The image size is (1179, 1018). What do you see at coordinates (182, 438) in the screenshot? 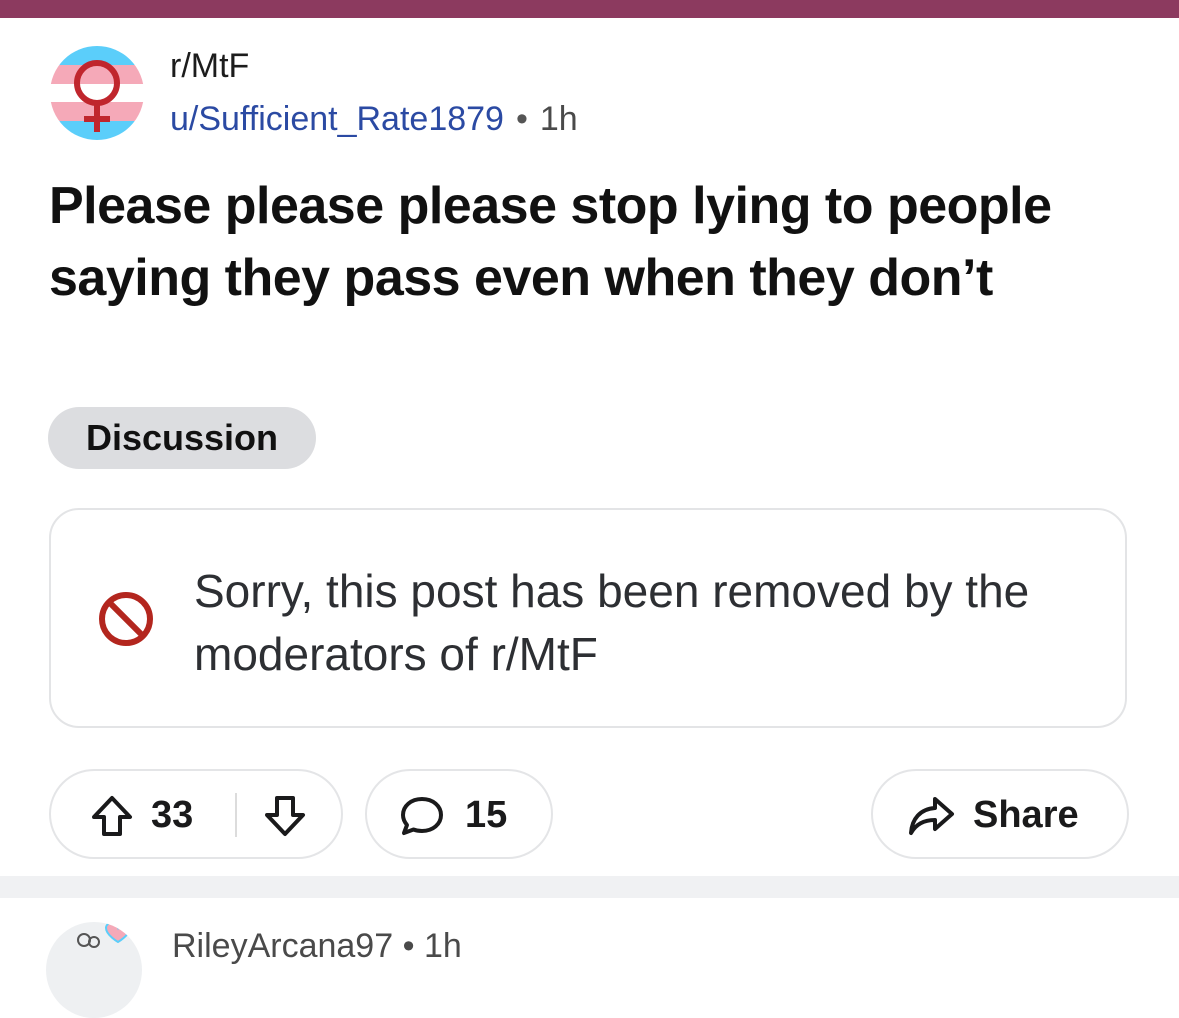
I see `post-flair: Discussion` at bounding box center [182, 438].